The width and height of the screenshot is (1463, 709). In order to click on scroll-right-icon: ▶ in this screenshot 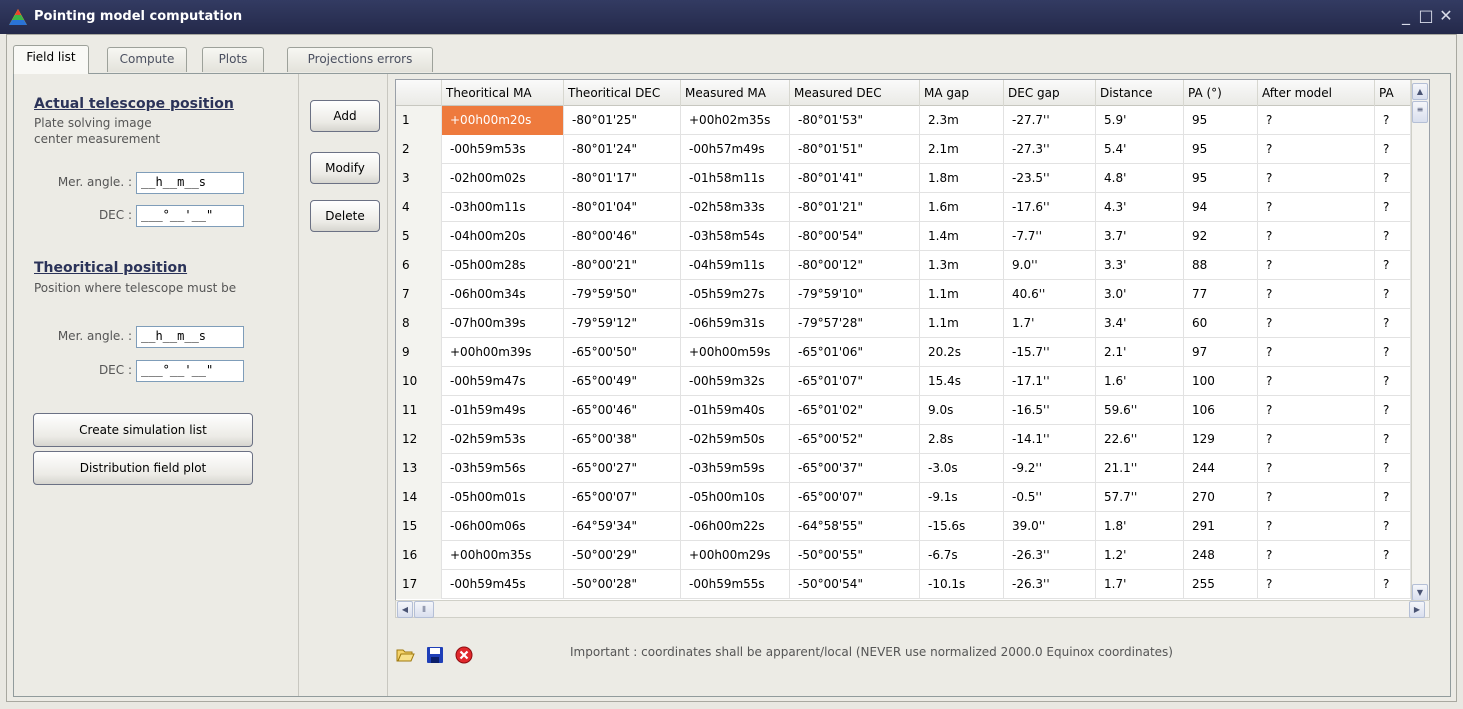, I will do `click(1417, 609)`.